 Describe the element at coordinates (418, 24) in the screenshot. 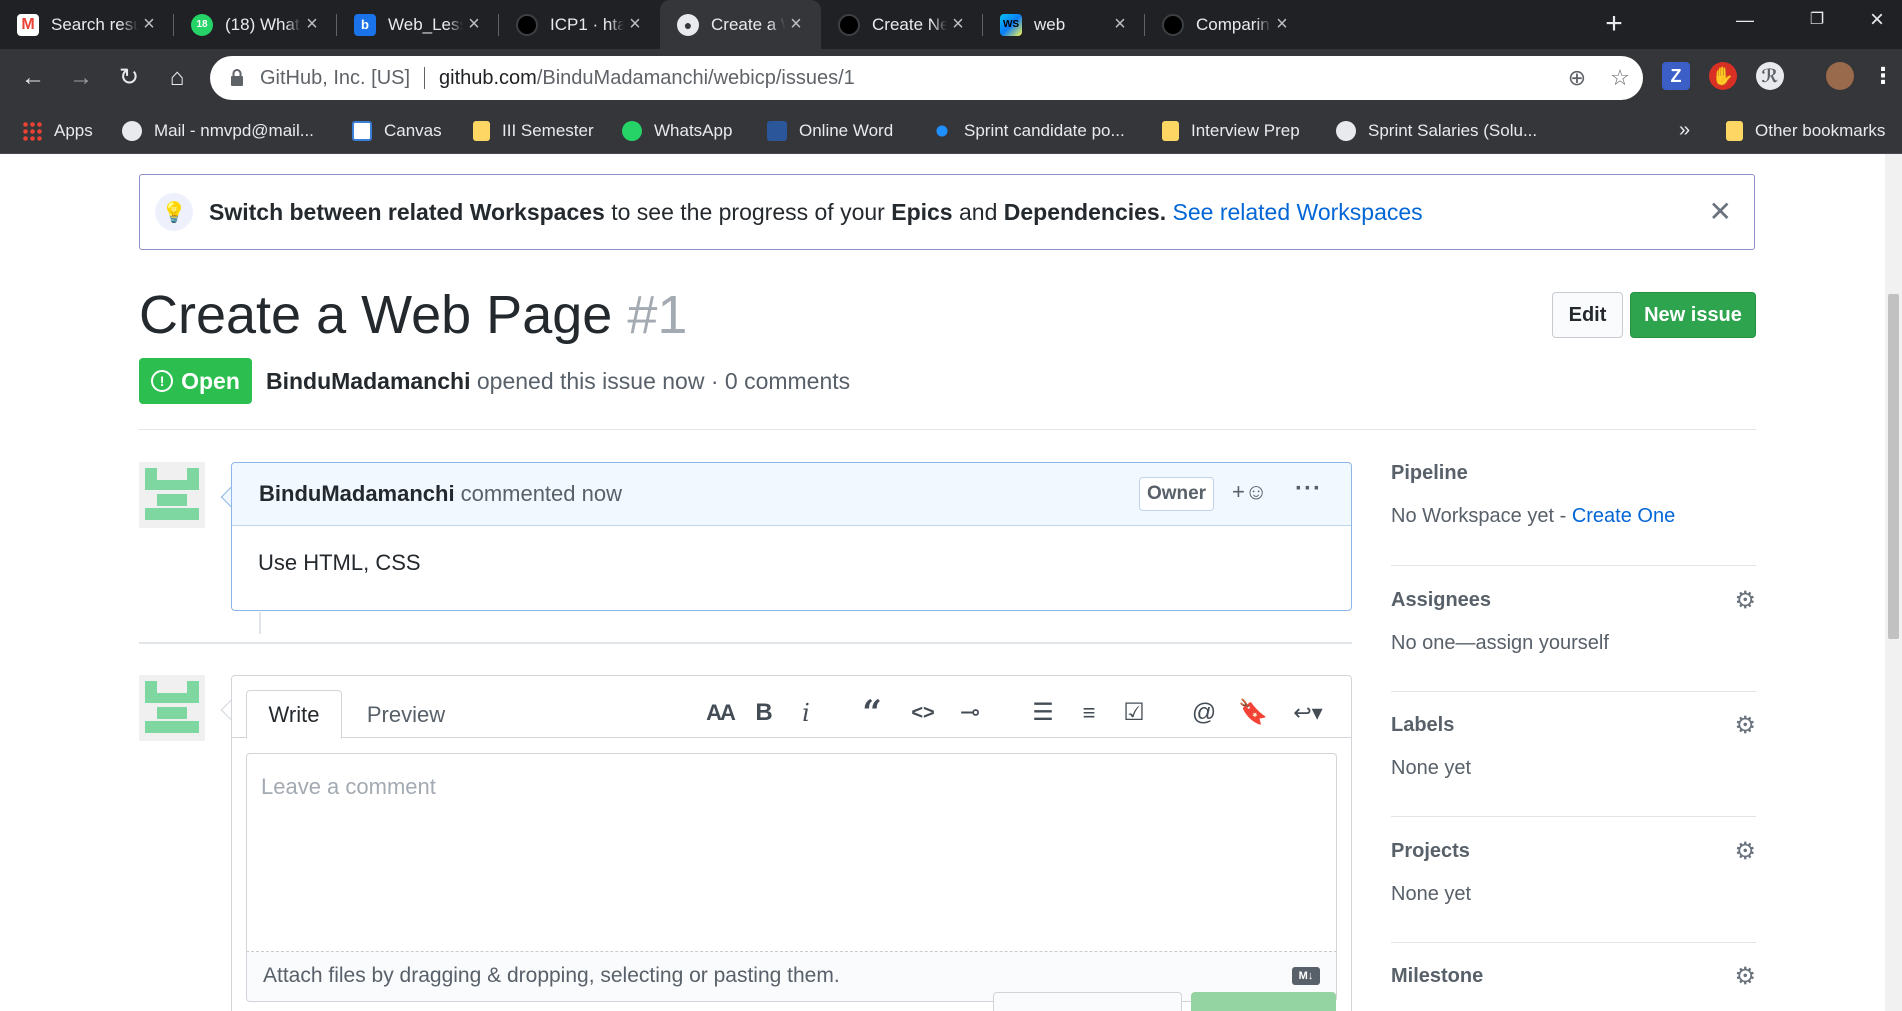

I see `tab-web-lesson: b Web_Lesson ×` at that location.